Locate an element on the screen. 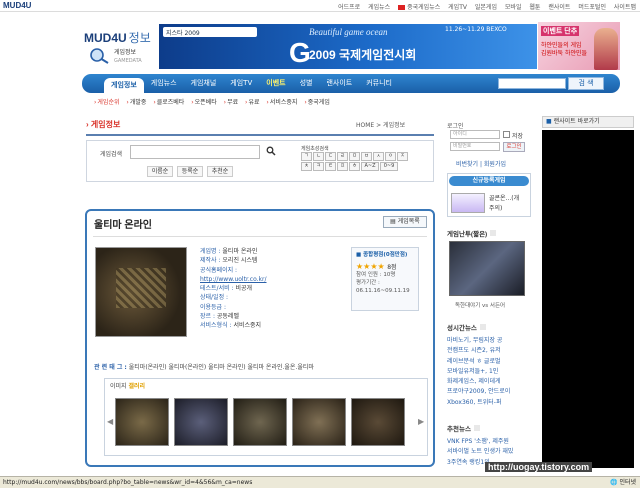 This screenshot has height=488, width=640. side-ad-banner: 이벤트 단추 하얀민들의 게임 김원바둑 하얀민들 is located at coordinates (579, 46).